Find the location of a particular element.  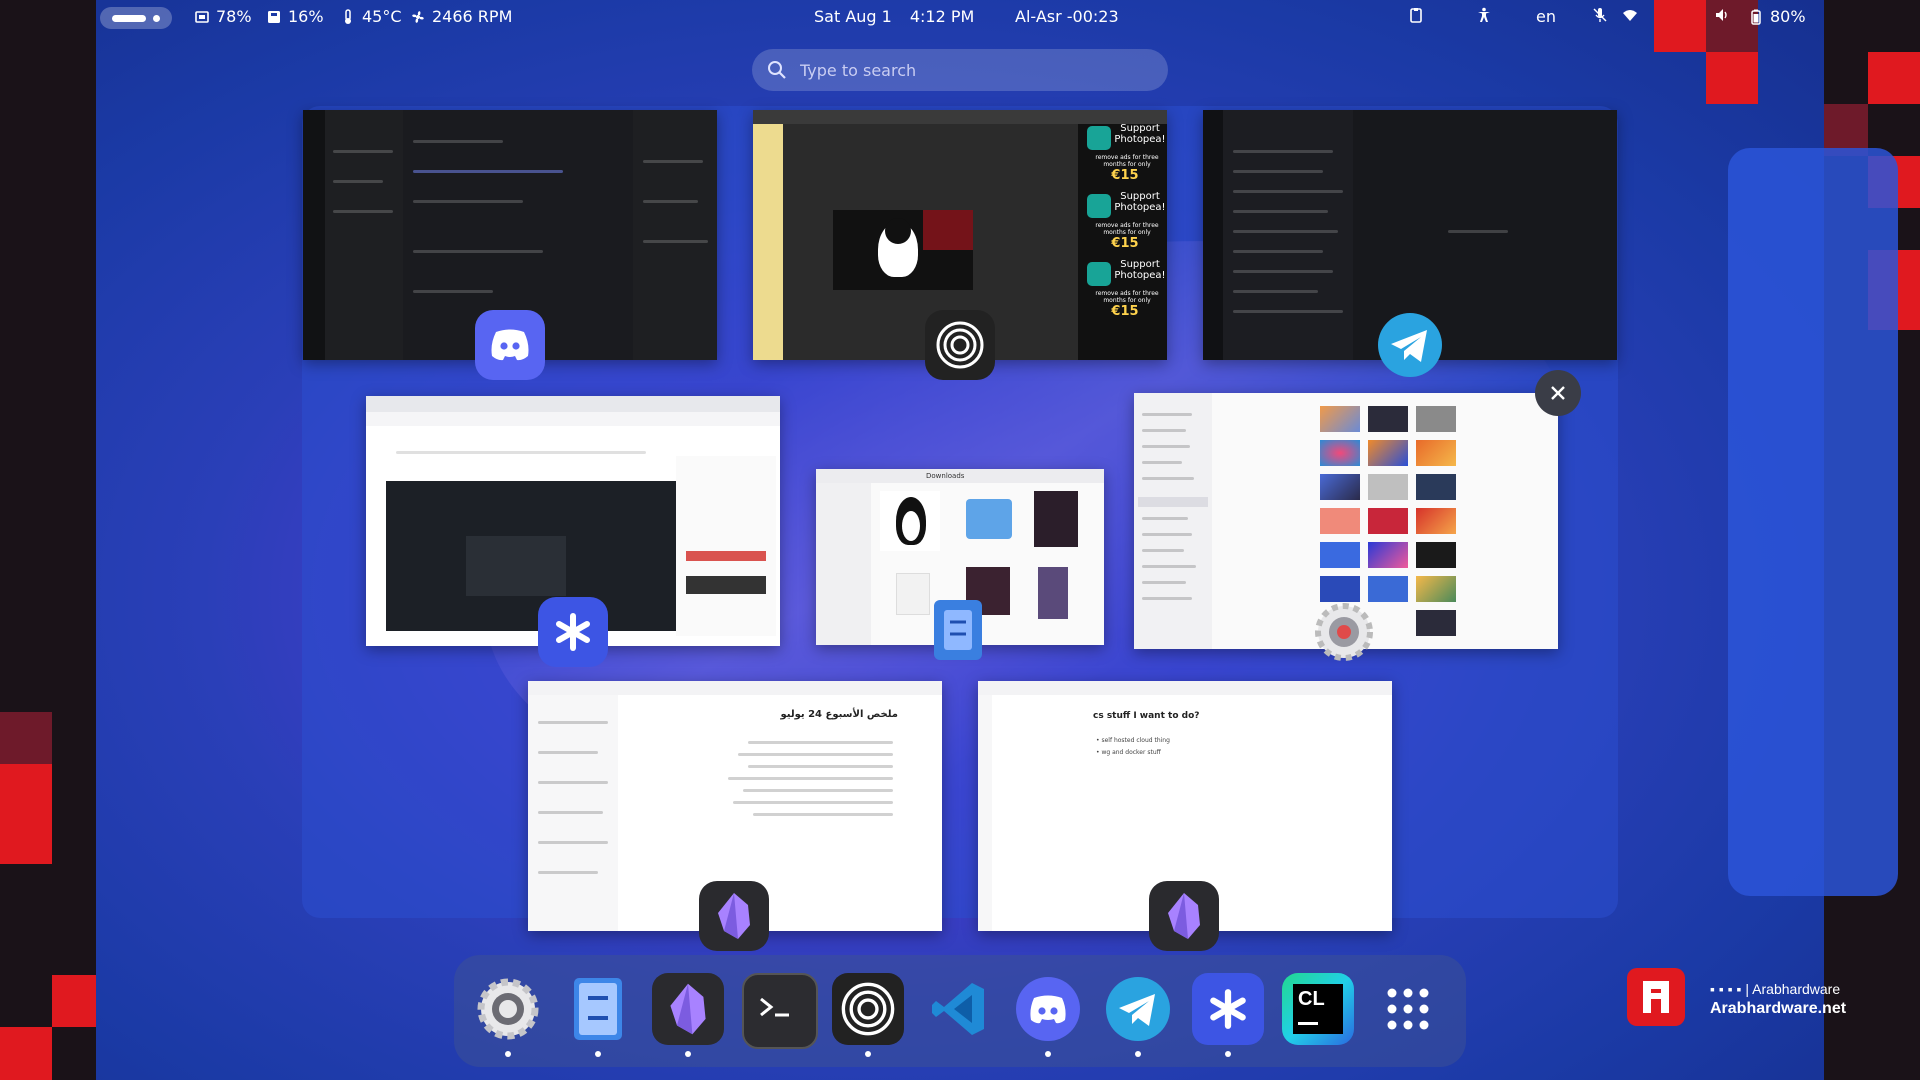

accessibility-menu is located at coordinates (1484, 15).